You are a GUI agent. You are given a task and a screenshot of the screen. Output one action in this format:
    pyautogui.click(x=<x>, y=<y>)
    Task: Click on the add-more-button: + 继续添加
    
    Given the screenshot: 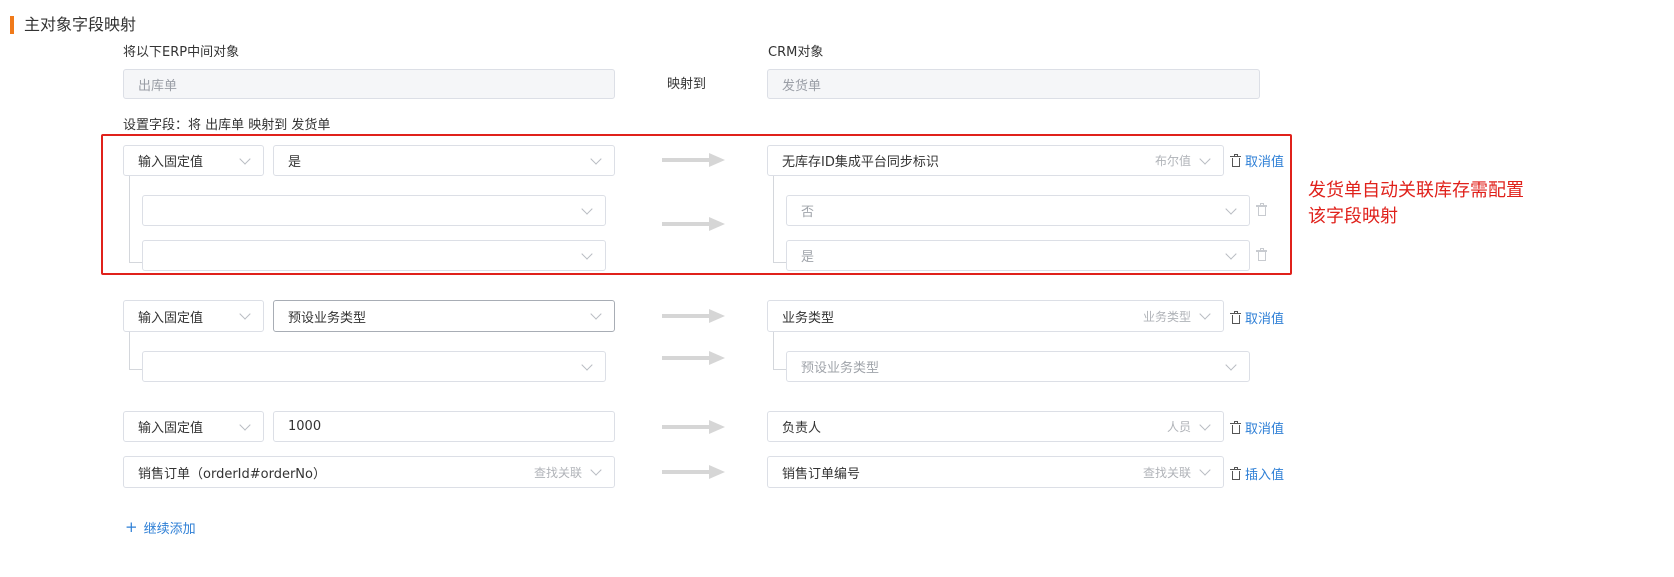 What is the action you would take?
    pyautogui.click(x=160, y=528)
    